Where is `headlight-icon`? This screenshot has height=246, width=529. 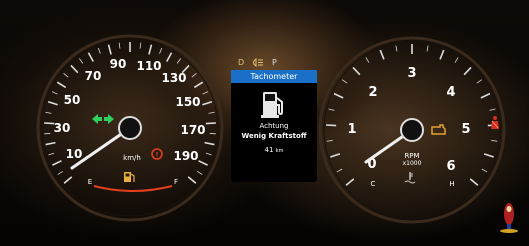
headlight-icon is located at coordinates (257, 63).